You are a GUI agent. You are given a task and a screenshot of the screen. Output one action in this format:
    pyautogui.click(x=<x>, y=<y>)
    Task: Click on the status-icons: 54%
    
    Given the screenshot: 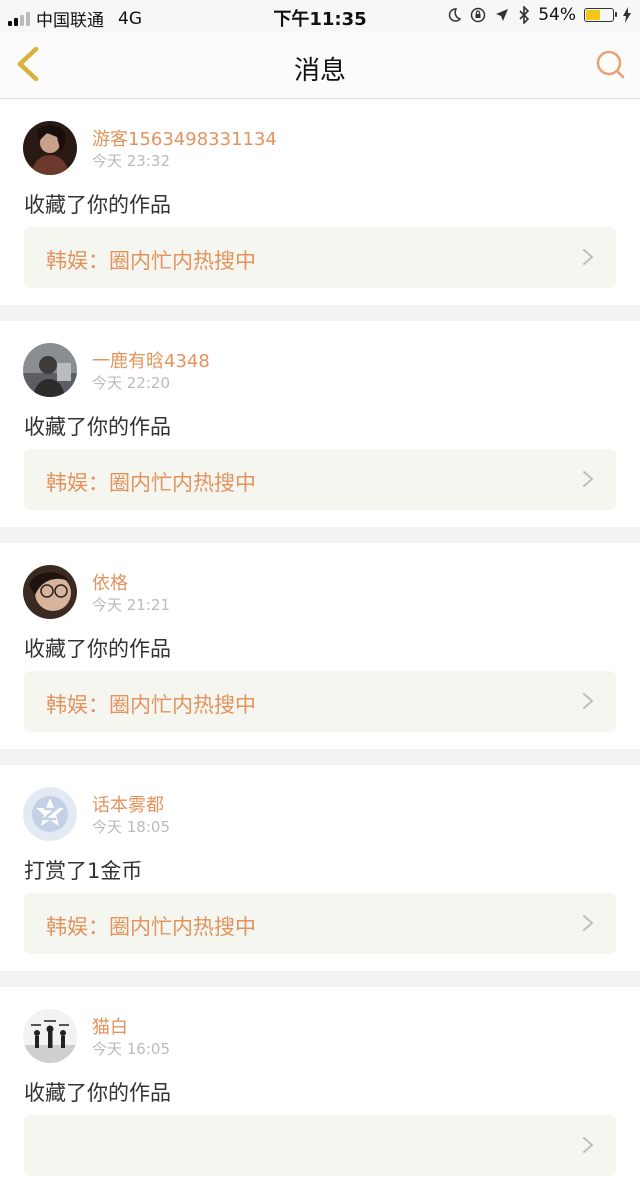 What is the action you would take?
    pyautogui.click(x=539, y=15)
    